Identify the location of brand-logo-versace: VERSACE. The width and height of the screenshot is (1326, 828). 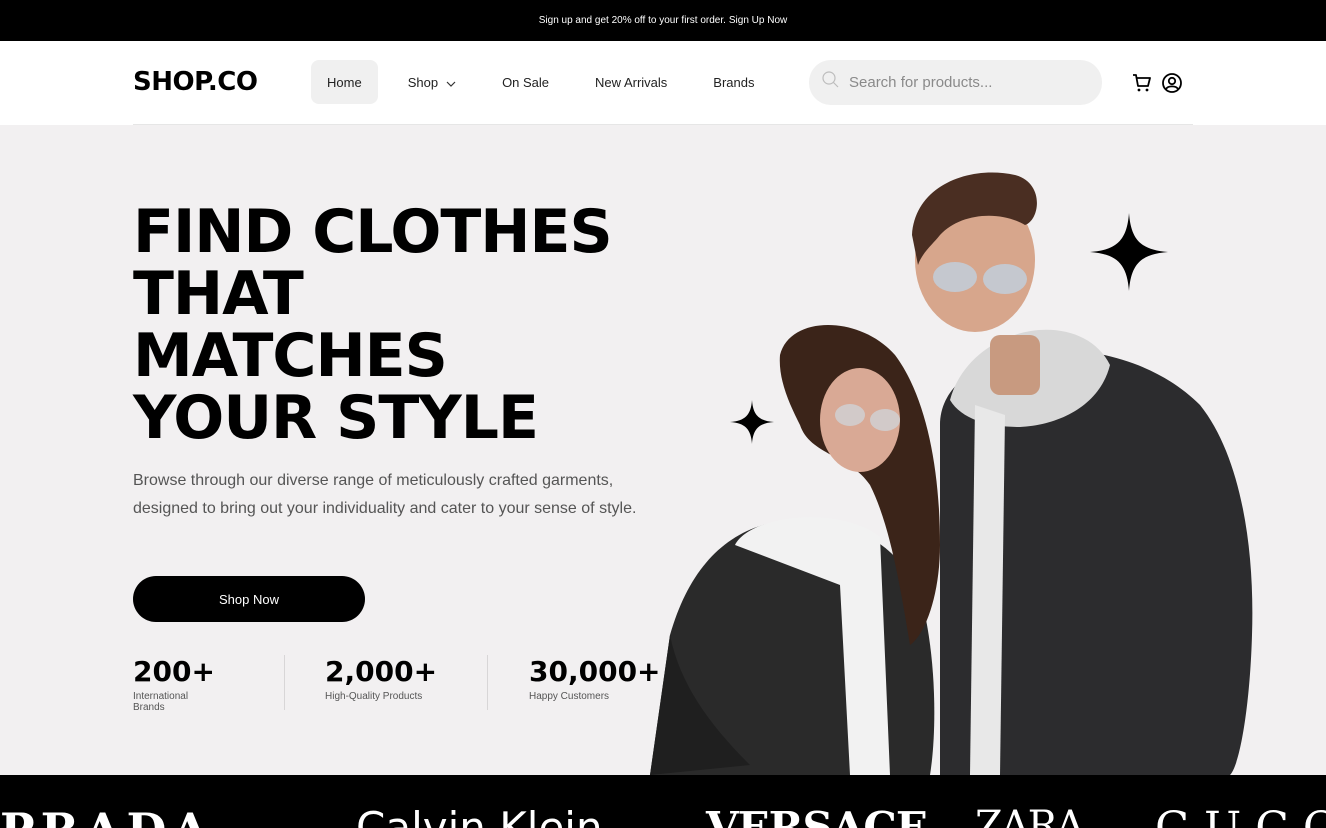
(817, 815).